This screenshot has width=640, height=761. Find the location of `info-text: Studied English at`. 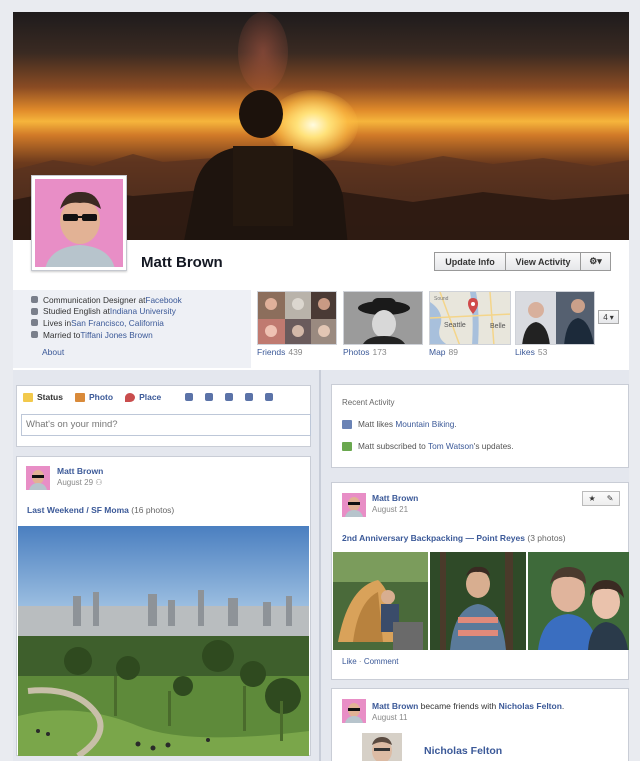

info-text: Studied English at is located at coordinates (76, 311).